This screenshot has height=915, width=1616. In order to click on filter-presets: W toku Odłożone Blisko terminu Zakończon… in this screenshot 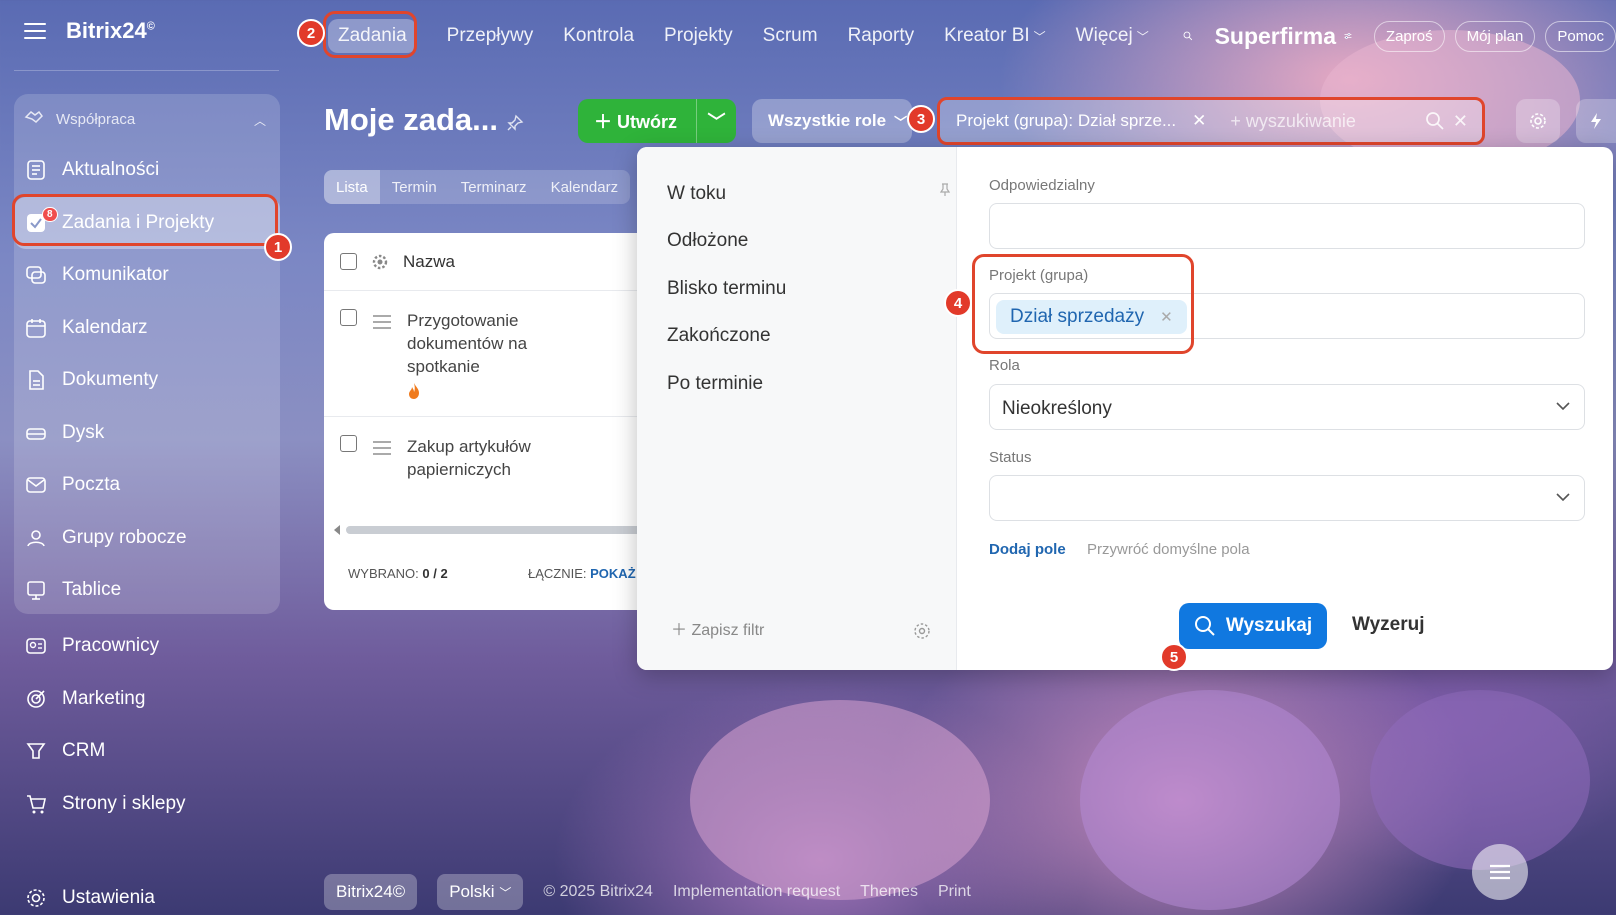, I will do `click(797, 408)`.